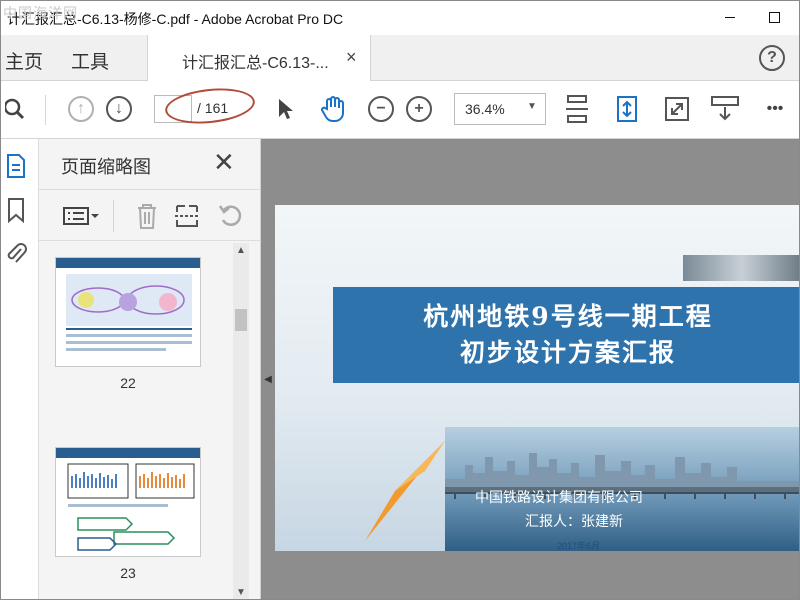 This screenshot has width=800, height=600. I want to click on scroll-down-icon: ▼, so click(241, 592).